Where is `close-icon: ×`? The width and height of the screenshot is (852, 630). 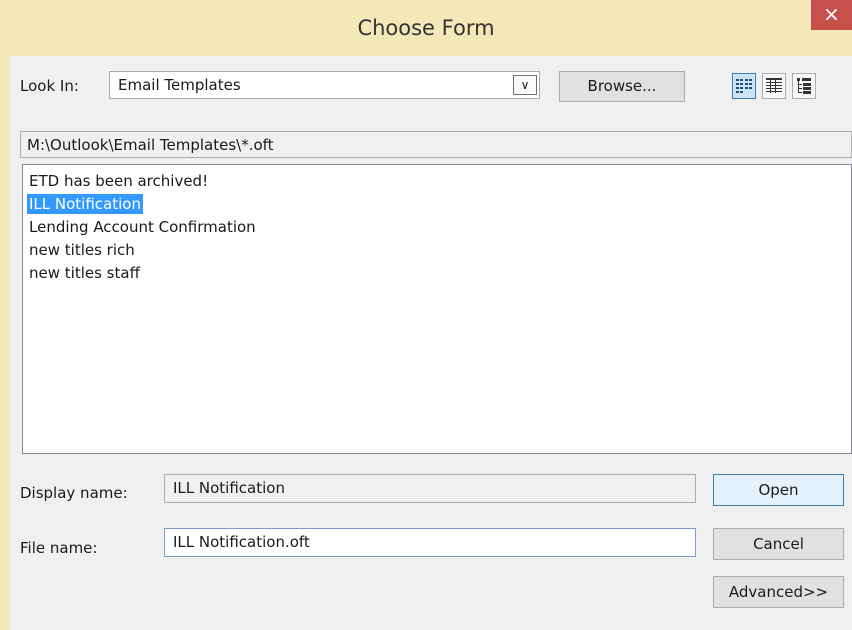 close-icon: × is located at coordinates (831, 14).